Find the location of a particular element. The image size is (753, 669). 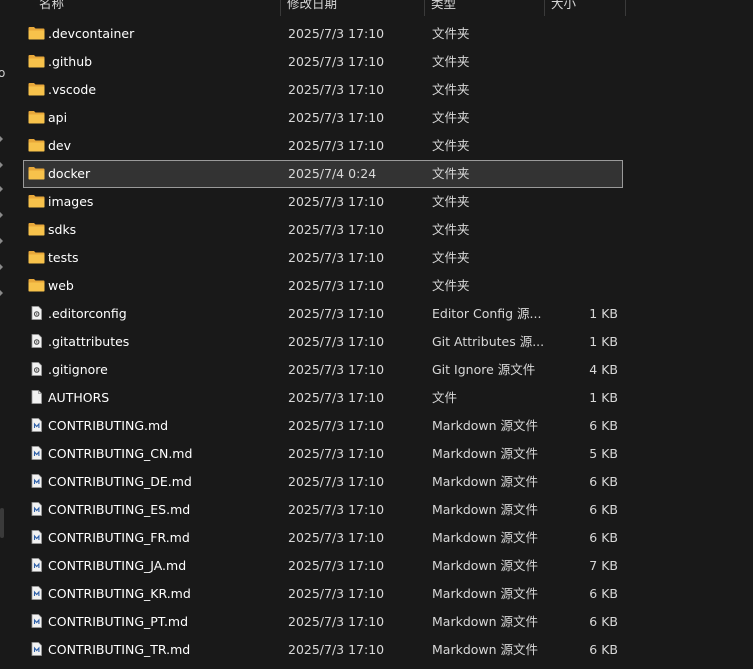

file-row: dev 2025/7/3 17:10 文件夹 is located at coordinates (323, 146).